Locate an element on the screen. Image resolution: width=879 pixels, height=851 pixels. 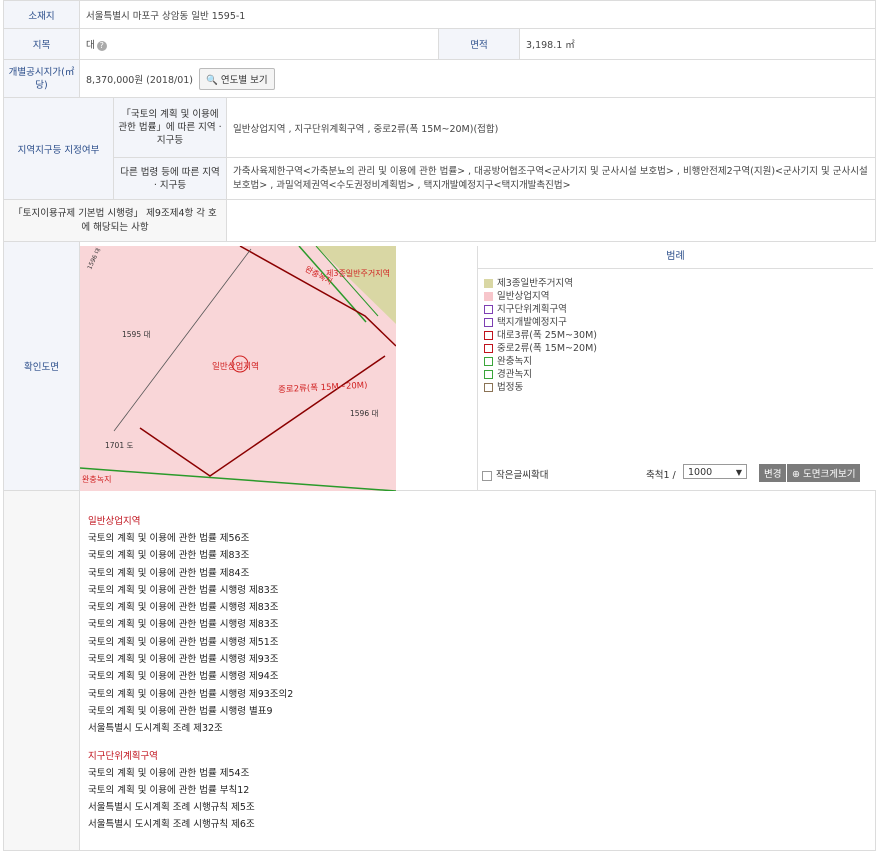
land-price-label: 개별공시지가(㎡당) is located at coordinates (41, 78).